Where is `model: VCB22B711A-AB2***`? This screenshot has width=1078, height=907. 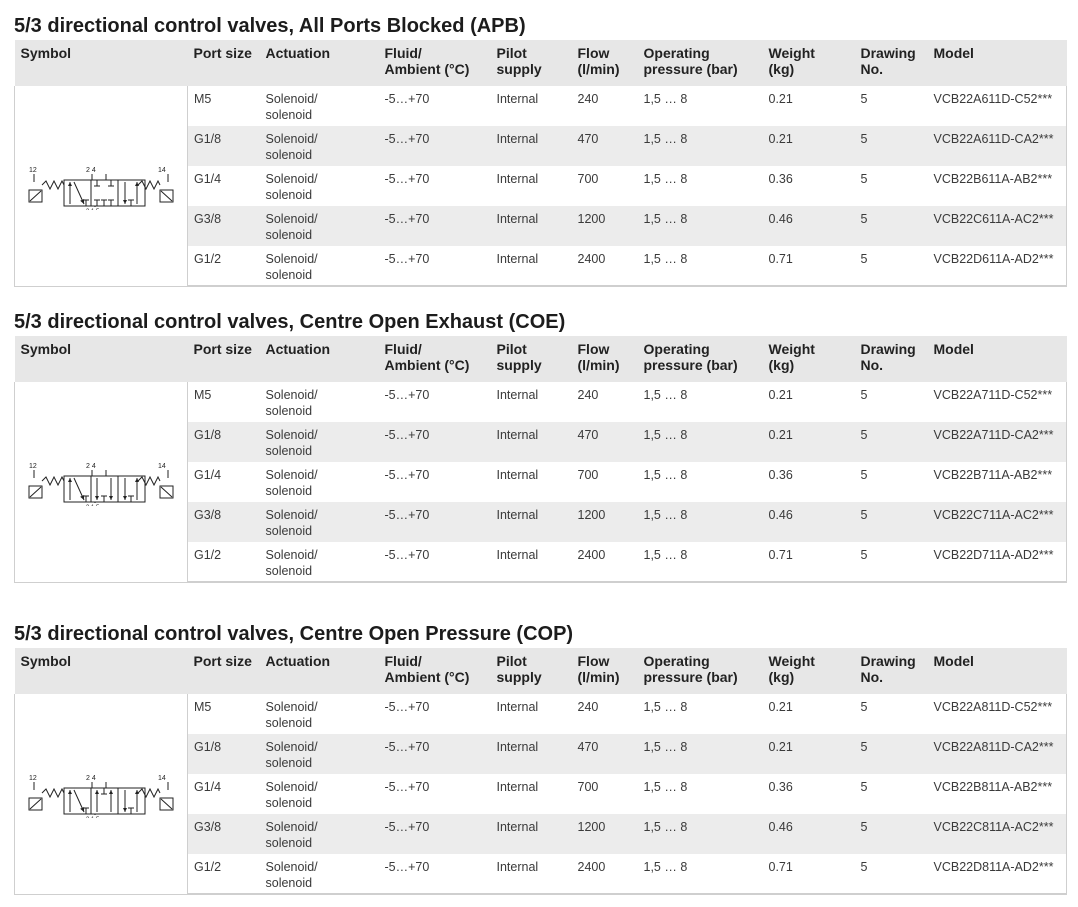
model: VCB22B711A-AB2*** is located at coordinates (997, 482).